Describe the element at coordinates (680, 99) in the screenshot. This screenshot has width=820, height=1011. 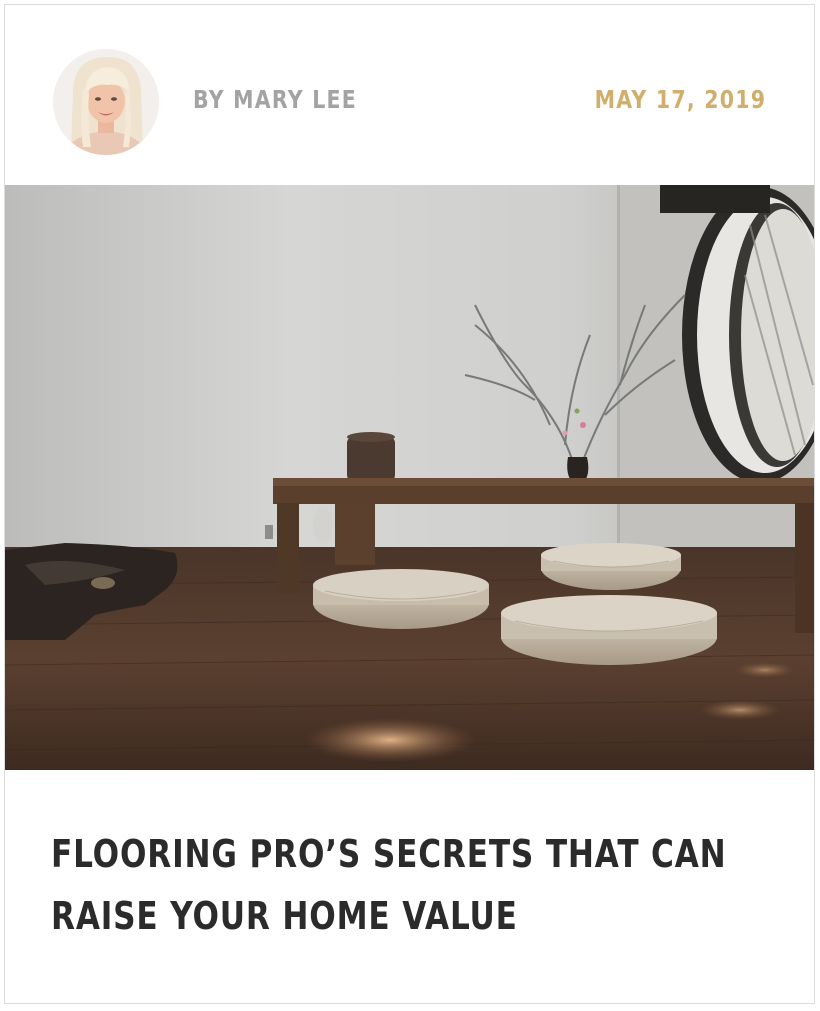
I see `post-date: MAY 17, 2019` at that location.